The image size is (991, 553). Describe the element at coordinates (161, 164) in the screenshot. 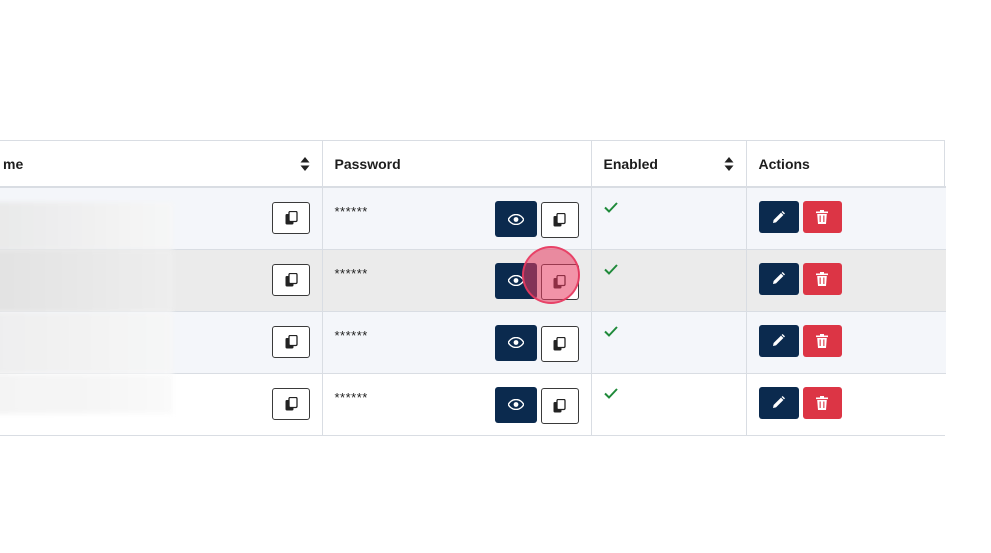

I see `column-header-name: me` at that location.